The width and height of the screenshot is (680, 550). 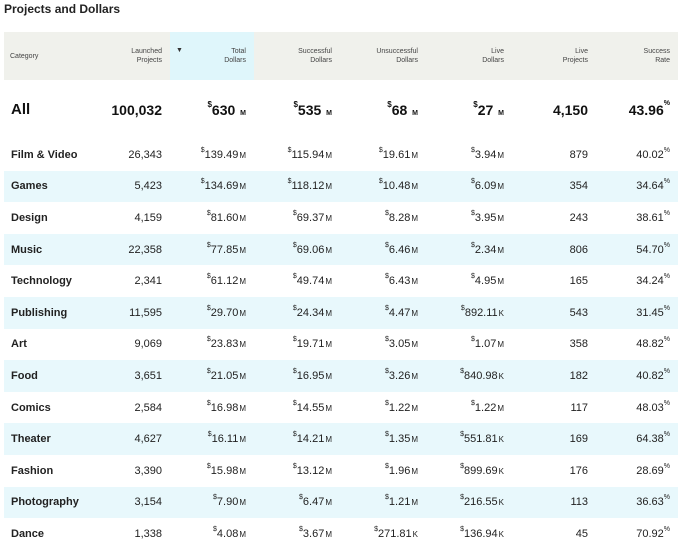 I want to click on amount: 23.83, so click(x=224, y=344).